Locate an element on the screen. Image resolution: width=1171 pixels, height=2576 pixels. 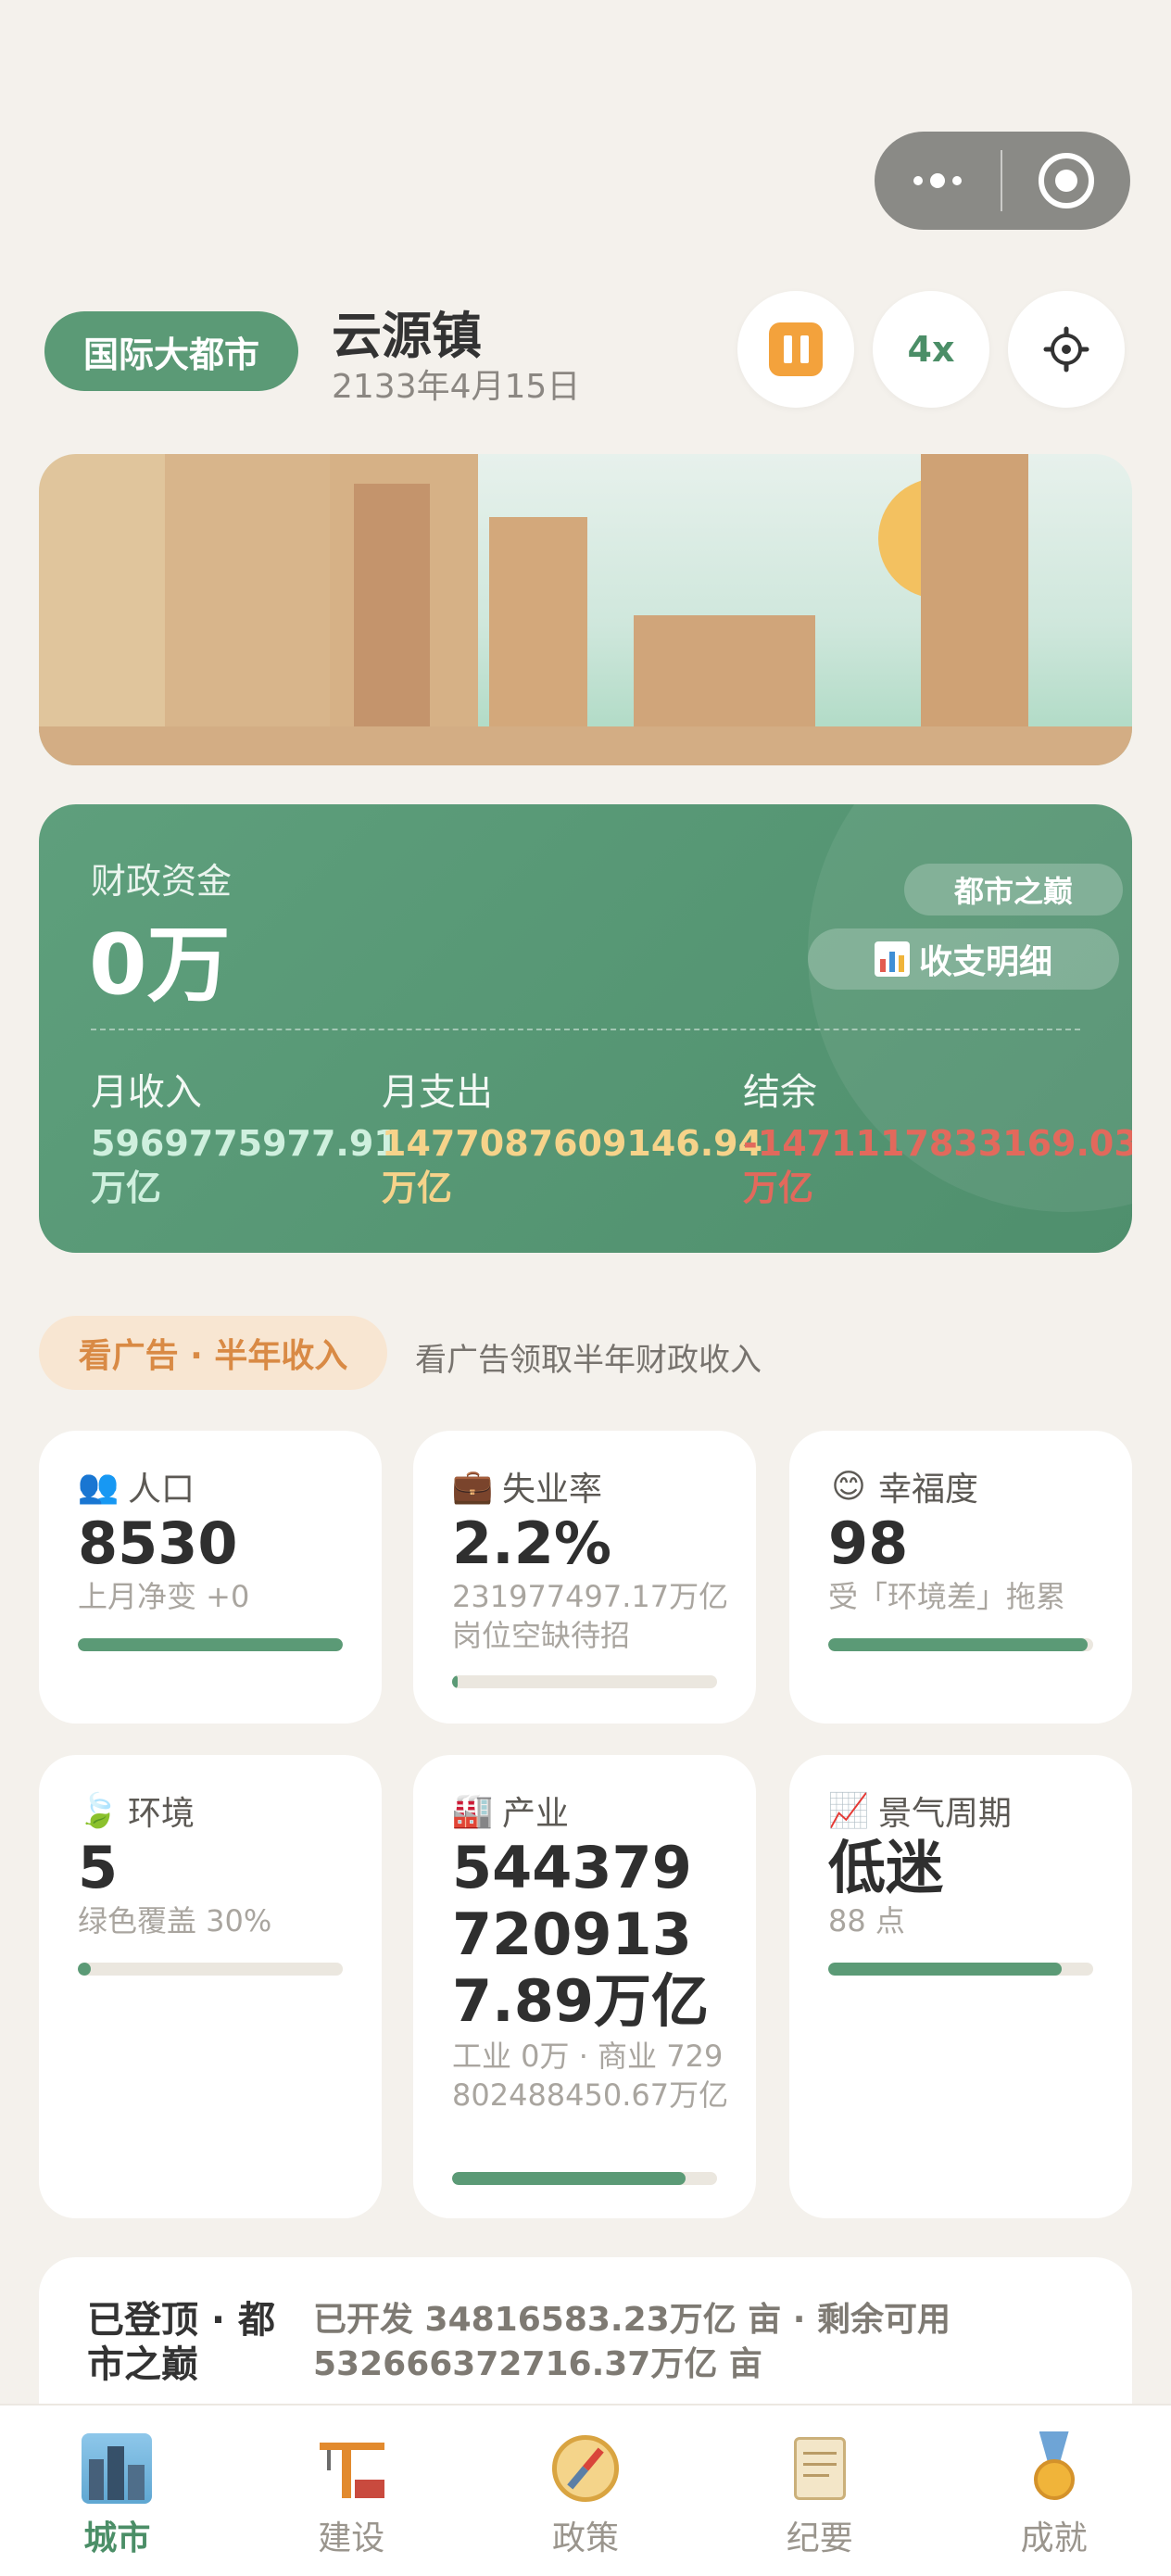
environment-progress is located at coordinates (211, 1970).